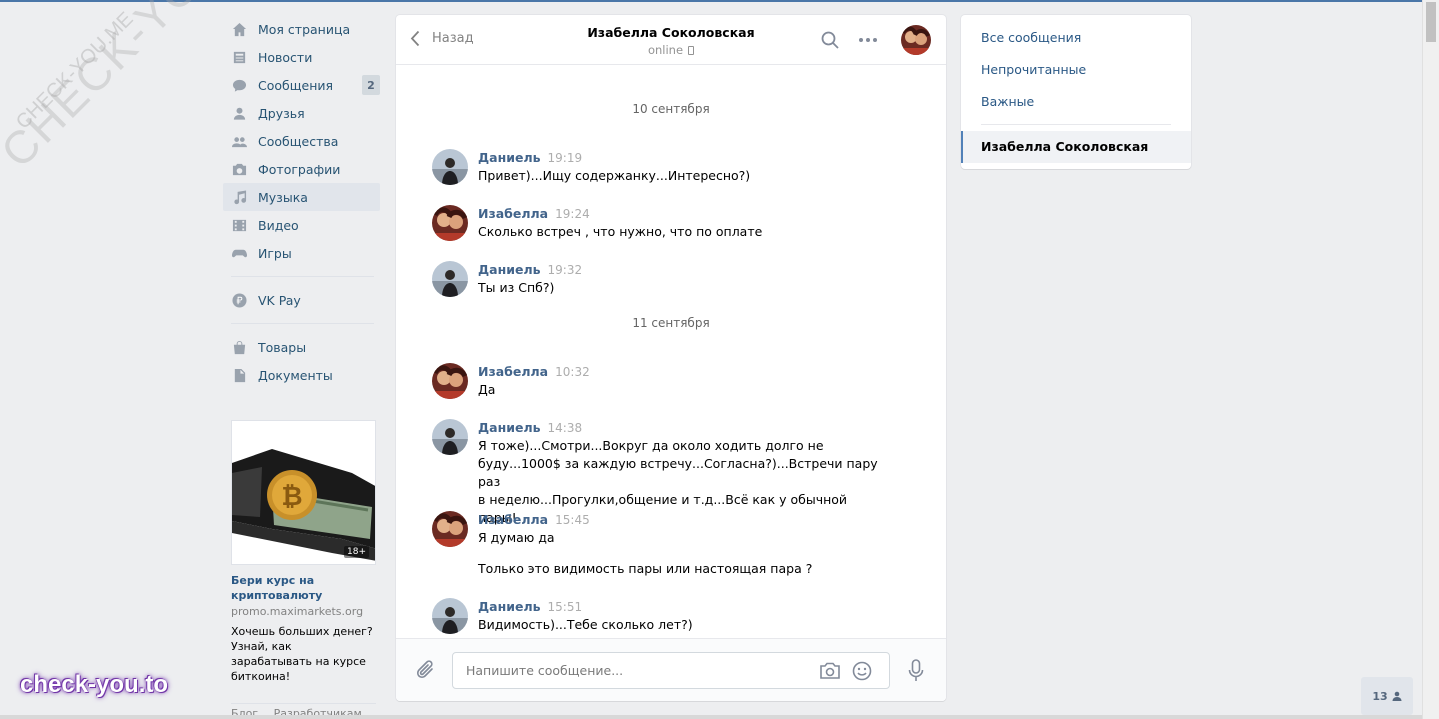  I want to click on nav-item-my-page: Моя страница, so click(301, 29).